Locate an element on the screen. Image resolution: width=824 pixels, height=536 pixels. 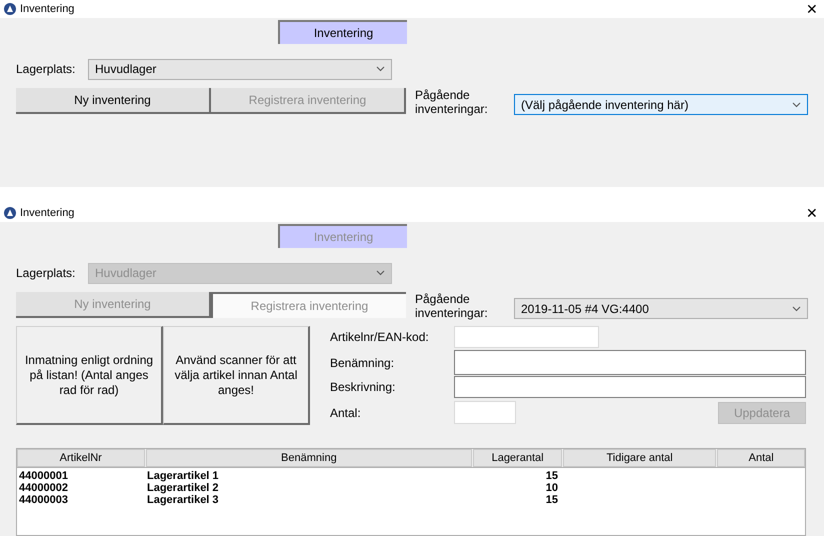
column-header: ArtikelNr is located at coordinates (81, 458).